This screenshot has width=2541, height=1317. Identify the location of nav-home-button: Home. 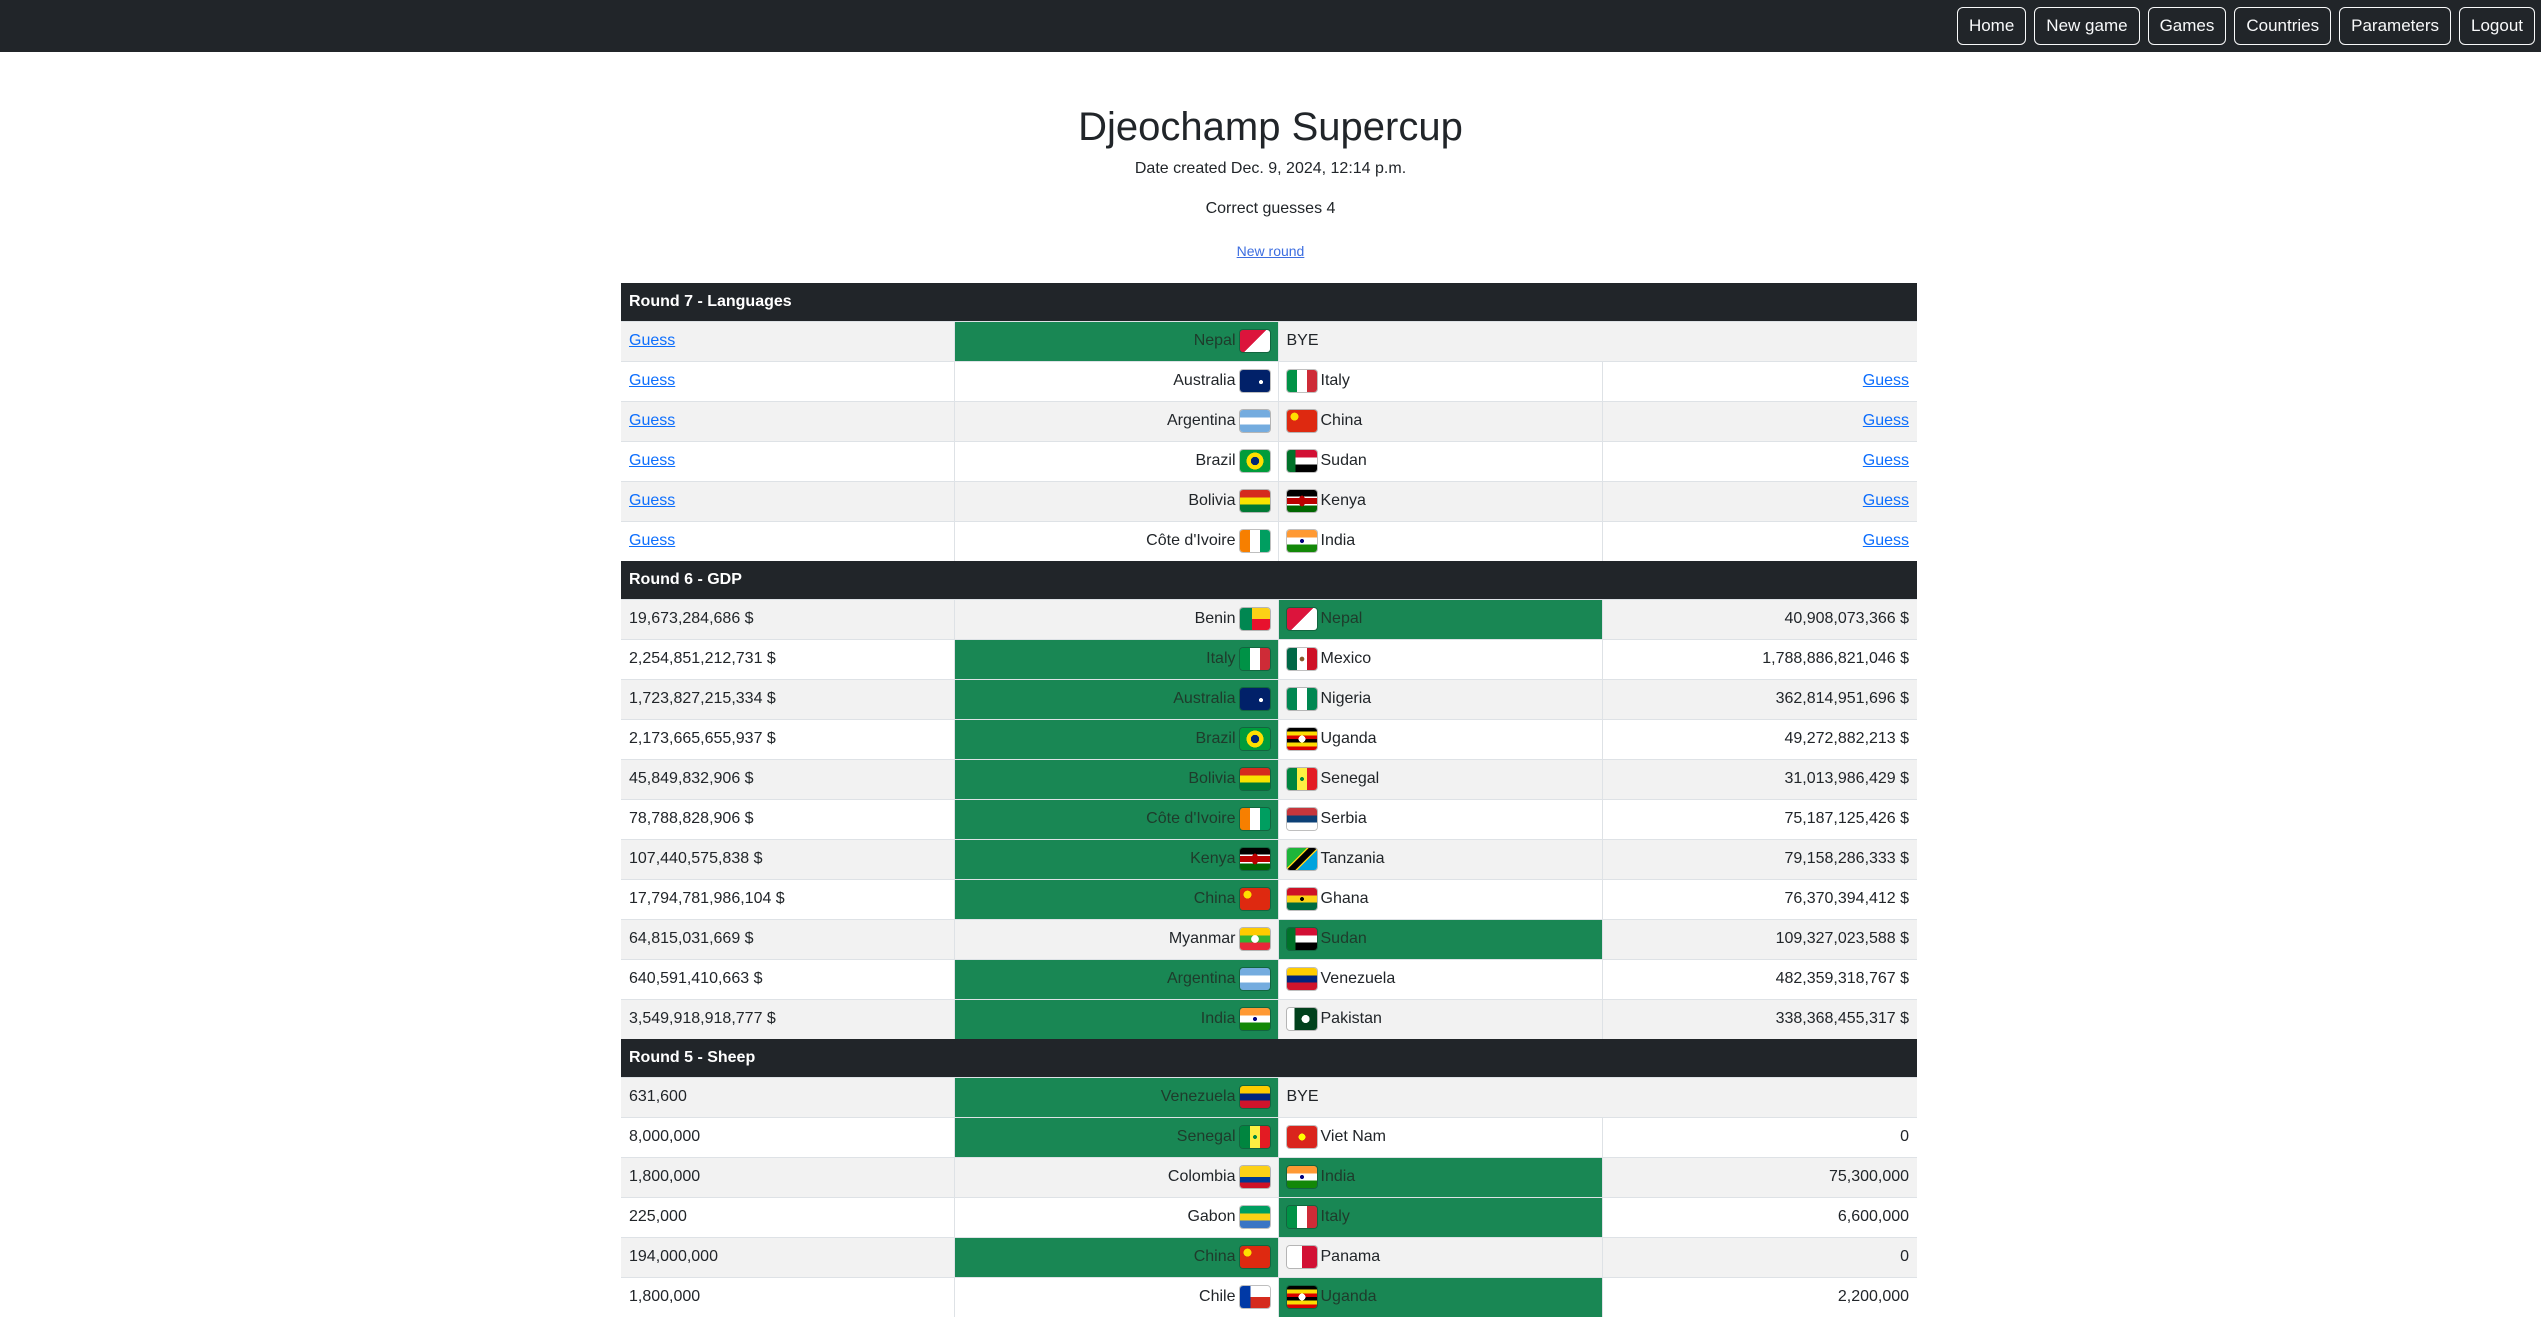
(1991, 26).